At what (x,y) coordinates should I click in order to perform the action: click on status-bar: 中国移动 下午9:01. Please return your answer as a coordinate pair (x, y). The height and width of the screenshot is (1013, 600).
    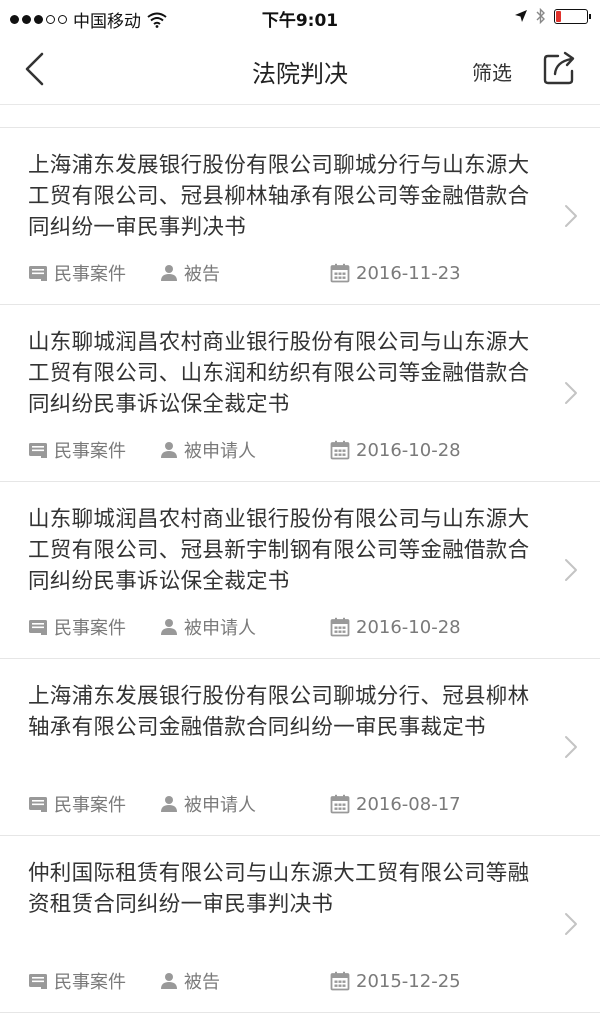
    Looking at the image, I should click on (300, 17).